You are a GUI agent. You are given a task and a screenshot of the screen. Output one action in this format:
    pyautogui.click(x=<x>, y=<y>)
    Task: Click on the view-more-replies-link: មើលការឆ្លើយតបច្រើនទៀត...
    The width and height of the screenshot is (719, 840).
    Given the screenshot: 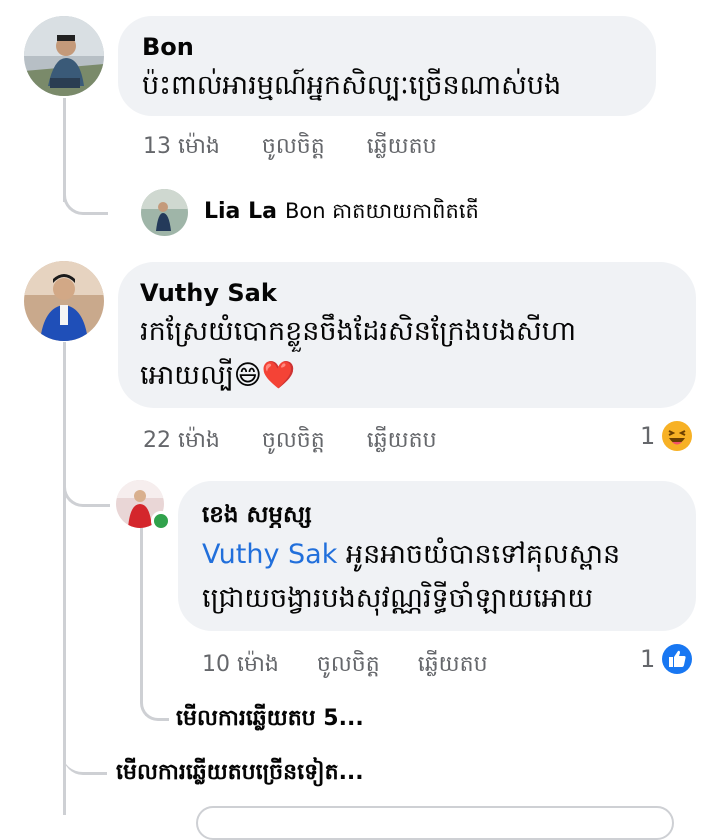 What is the action you would take?
    pyautogui.click(x=240, y=774)
    